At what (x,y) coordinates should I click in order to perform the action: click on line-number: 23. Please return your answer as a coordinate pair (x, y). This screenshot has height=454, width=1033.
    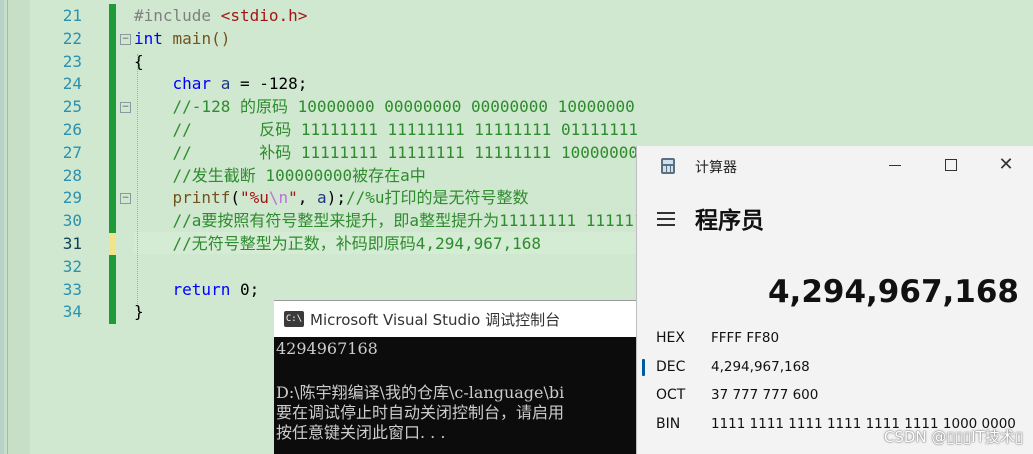
    Looking at the image, I should click on (72, 61).